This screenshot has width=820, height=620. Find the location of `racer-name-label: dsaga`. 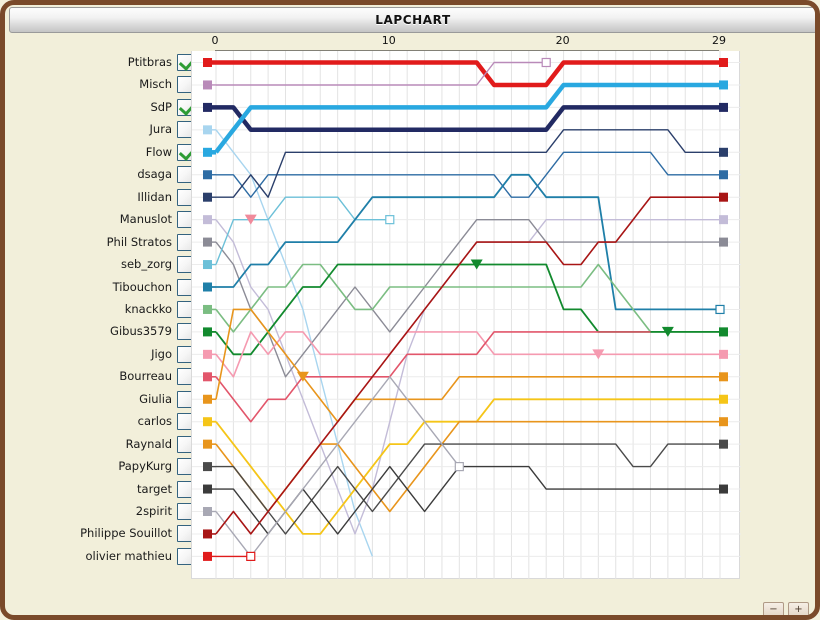

racer-name-label: dsaga is located at coordinates (154, 174).